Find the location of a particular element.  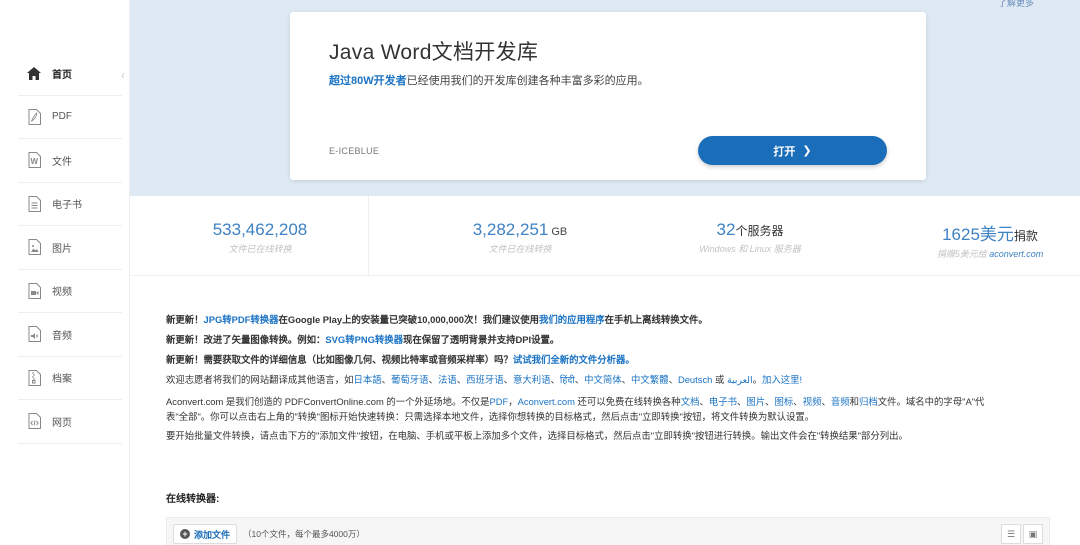

stat-caption: Windows 和 Linux 服务器 is located at coordinates (750, 249).